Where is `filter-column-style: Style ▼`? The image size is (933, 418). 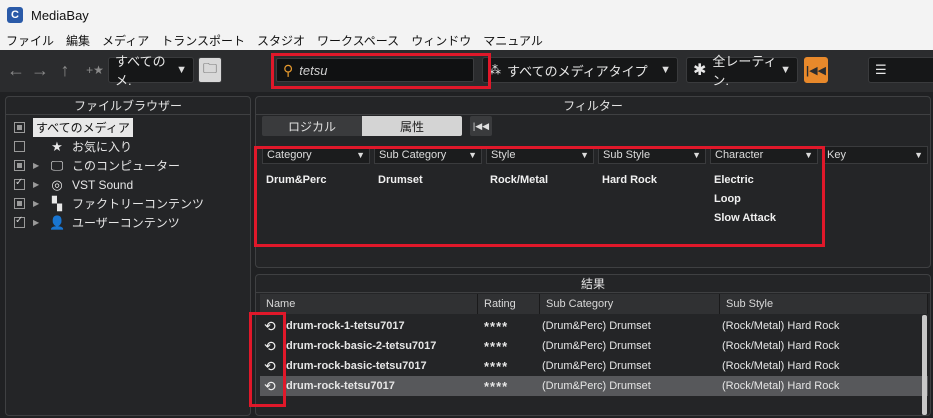 filter-column-style: Style ▼ is located at coordinates (540, 155).